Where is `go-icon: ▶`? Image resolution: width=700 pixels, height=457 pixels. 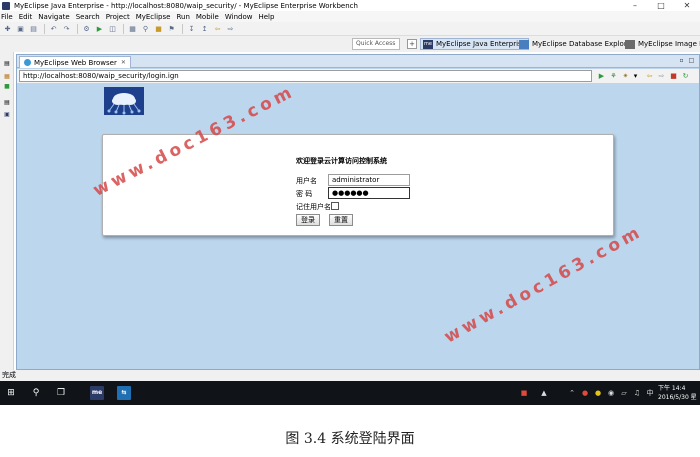
go-icon: ▶ is located at coordinates (601, 76).